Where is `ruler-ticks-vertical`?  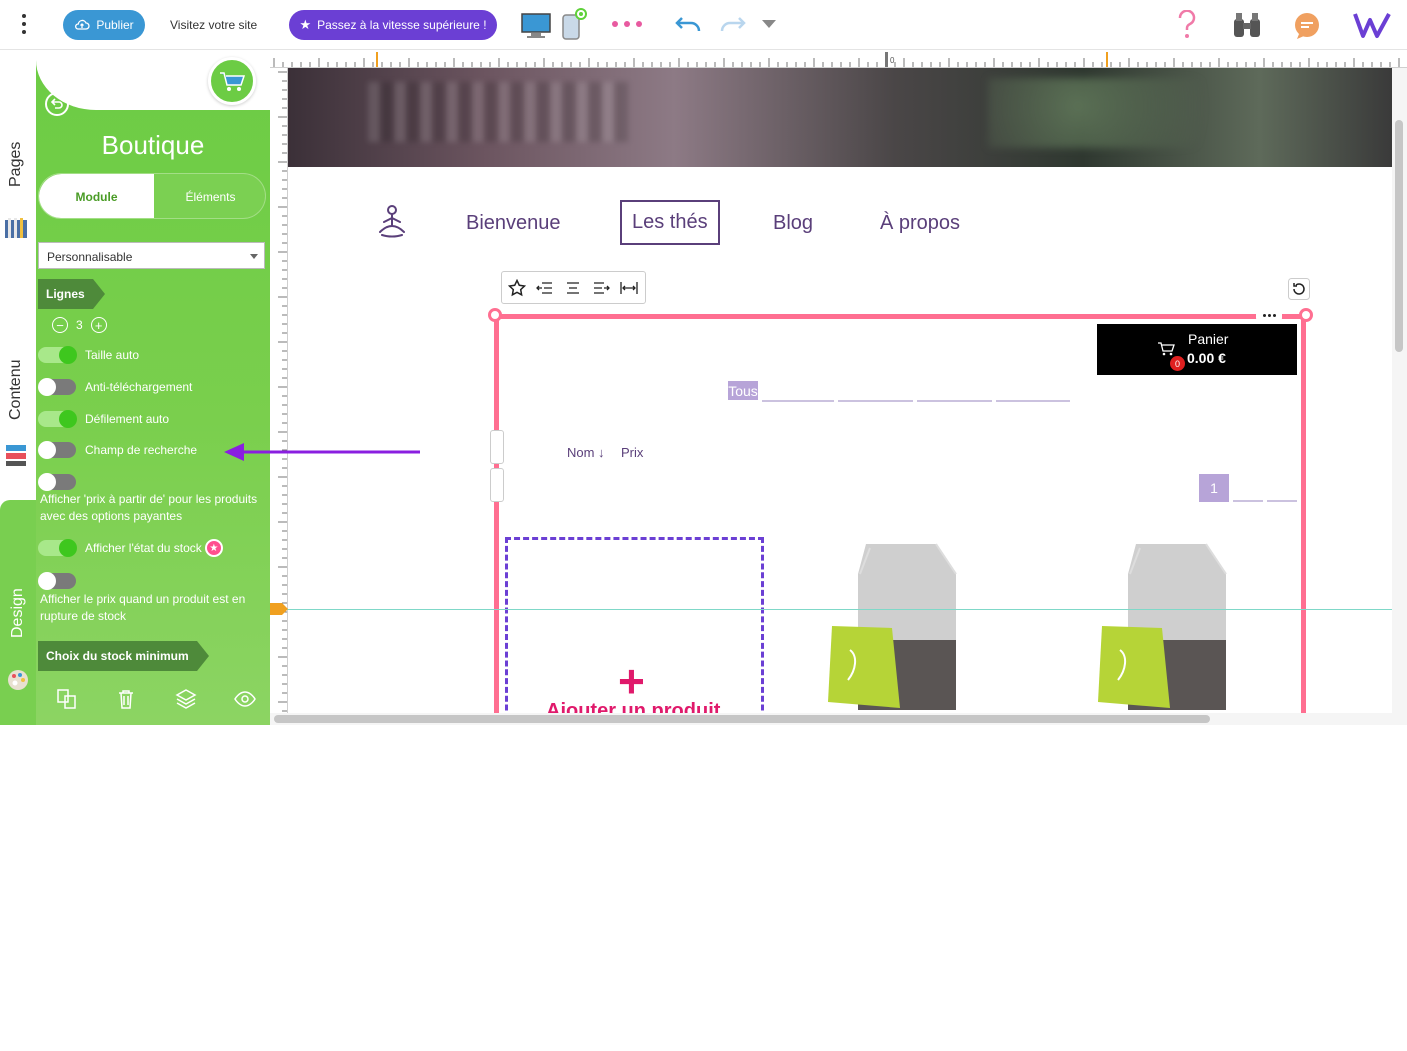
ruler-ticks-vertical is located at coordinates (282, 396).